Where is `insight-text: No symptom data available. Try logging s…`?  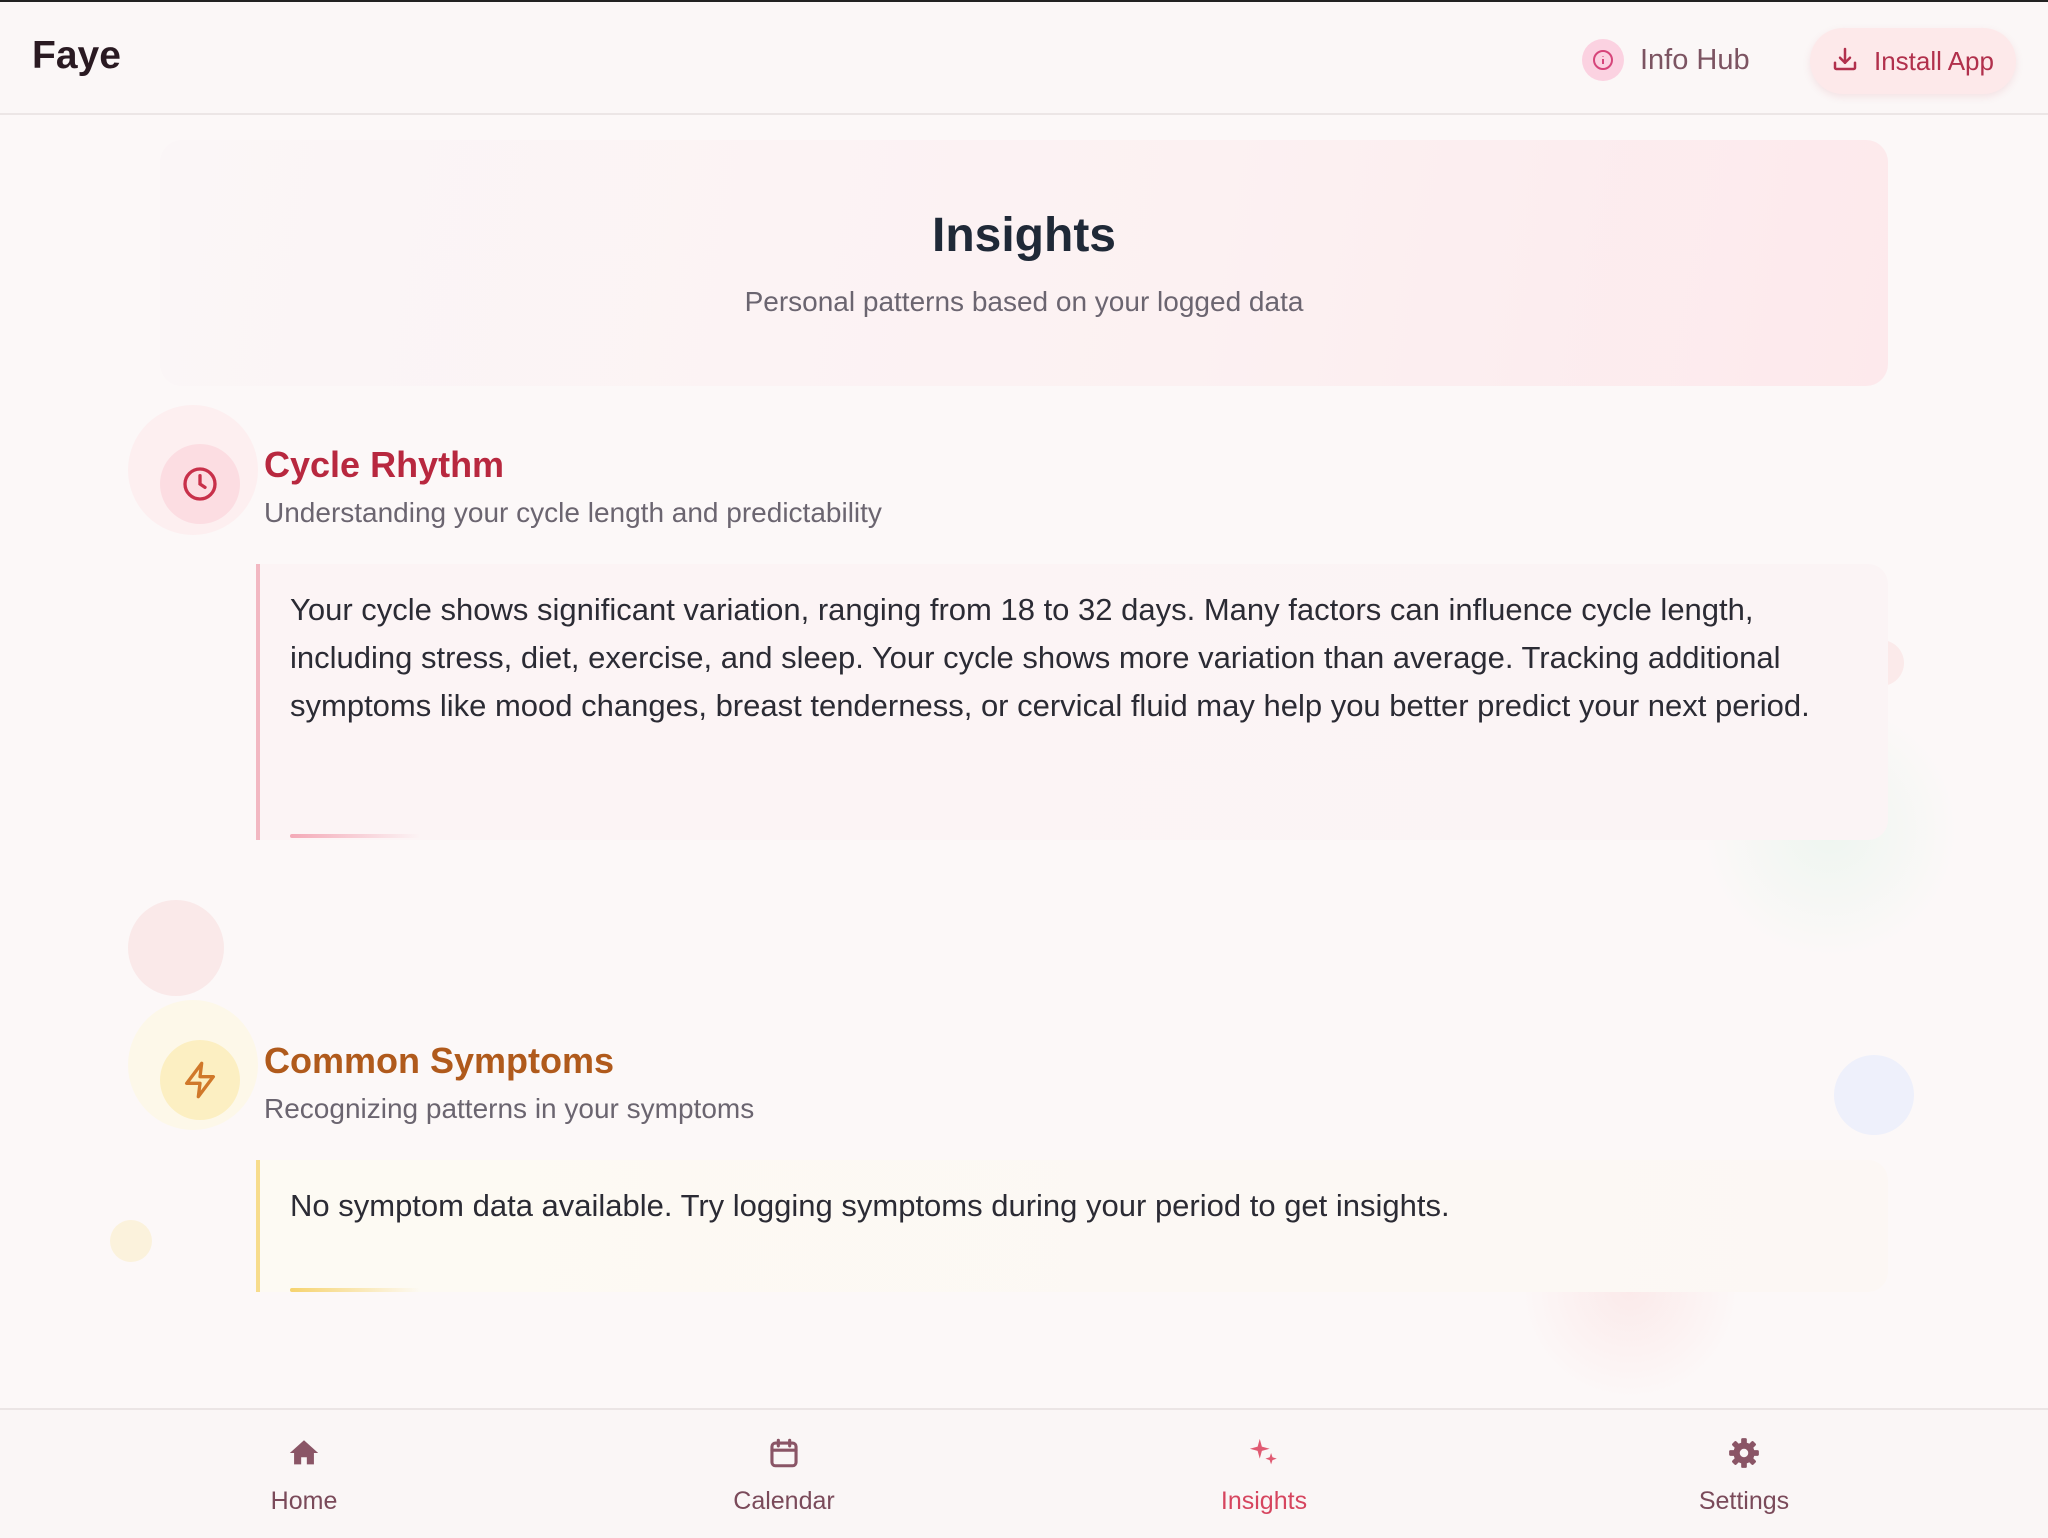 insight-text: No symptom data available. Try logging s… is located at coordinates (870, 1205).